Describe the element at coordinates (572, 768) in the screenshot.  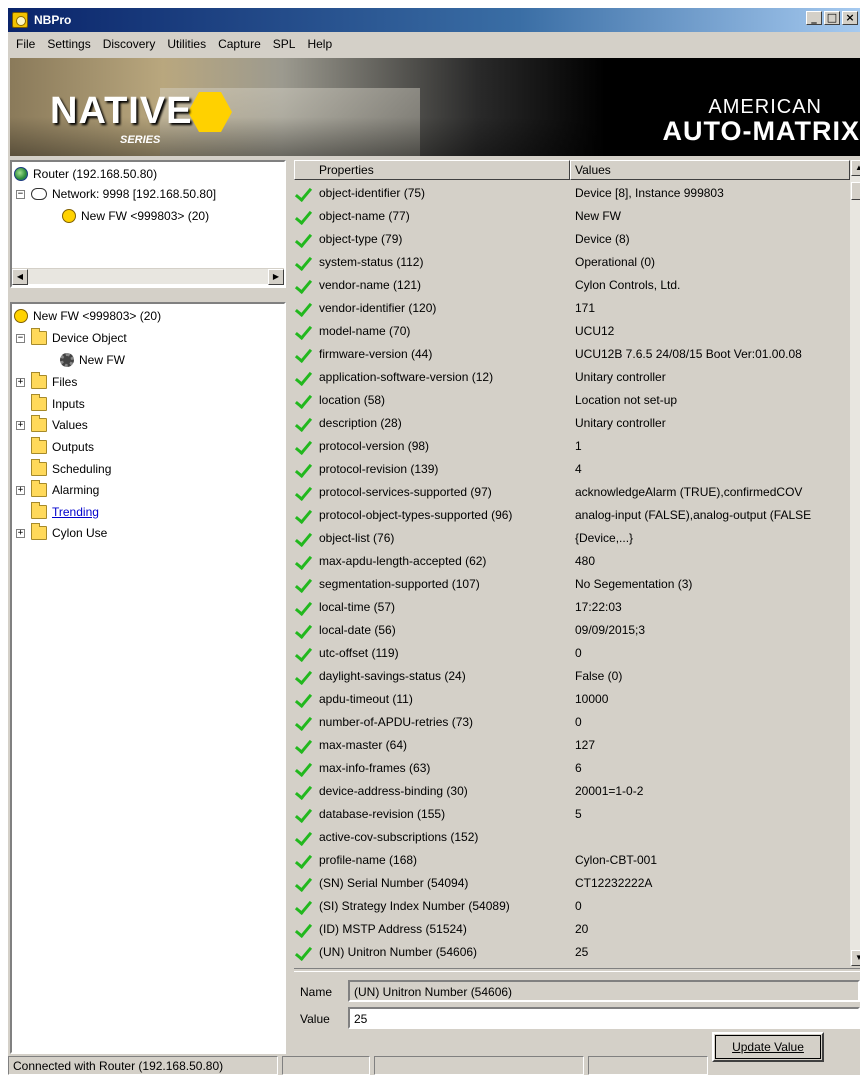
I see `table-row: max-info-frames (63) 6` at that location.